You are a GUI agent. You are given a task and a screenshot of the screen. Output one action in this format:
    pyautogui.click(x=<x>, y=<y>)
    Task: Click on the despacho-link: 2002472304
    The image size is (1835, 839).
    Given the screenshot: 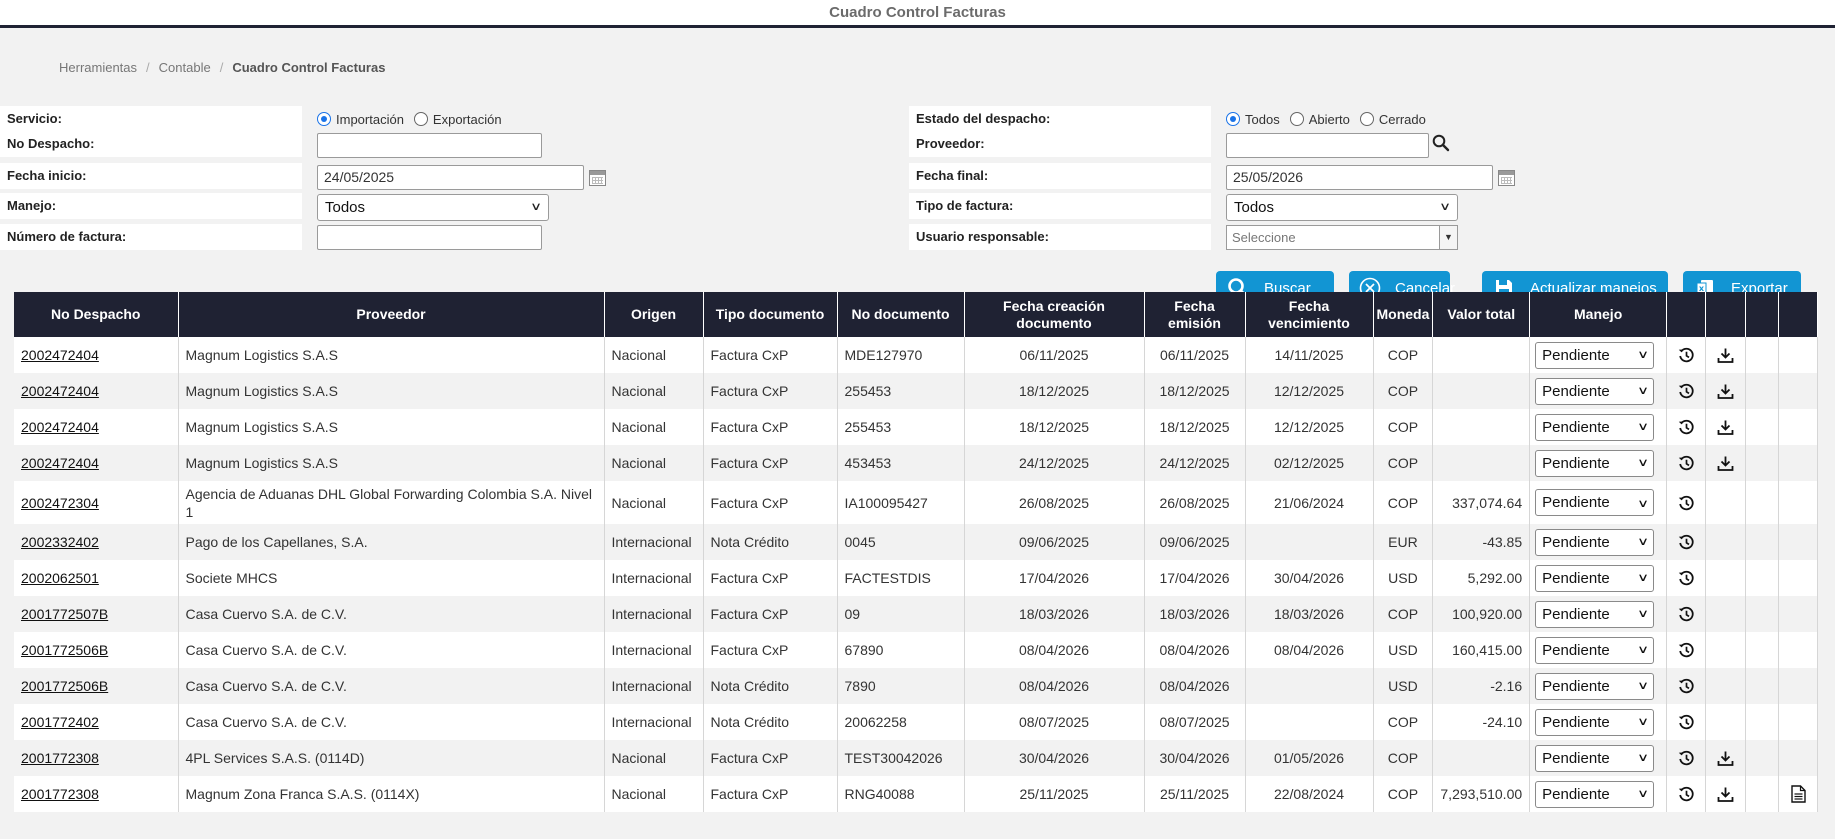 What is the action you would take?
    pyautogui.click(x=60, y=503)
    